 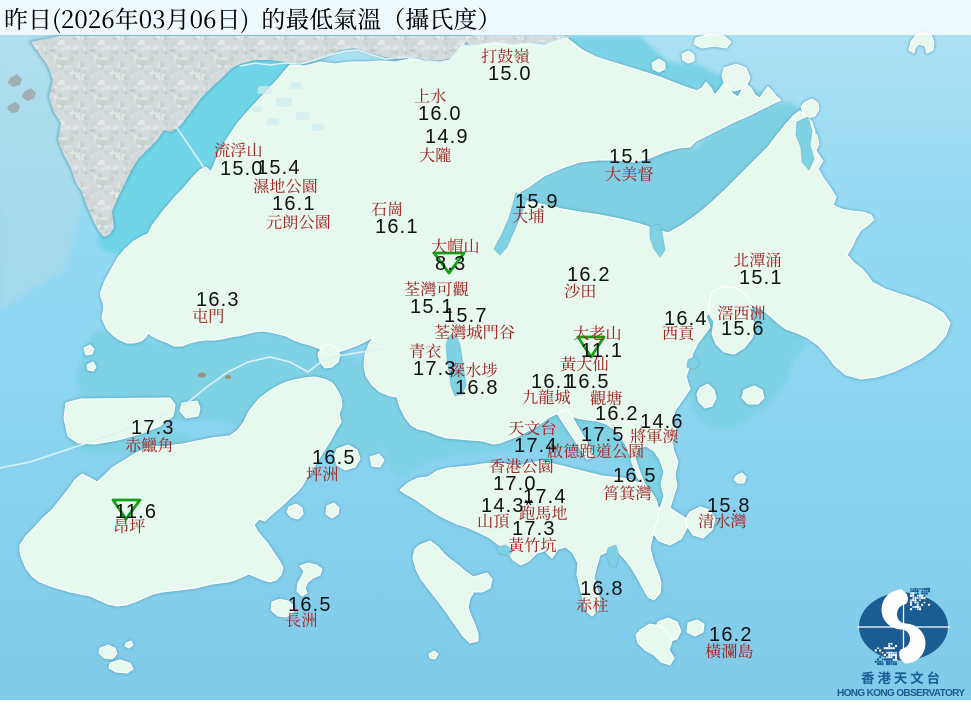 What do you see at coordinates (218, 300) in the screenshot?
I see `svg-text: 16.3` at bounding box center [218, 300].